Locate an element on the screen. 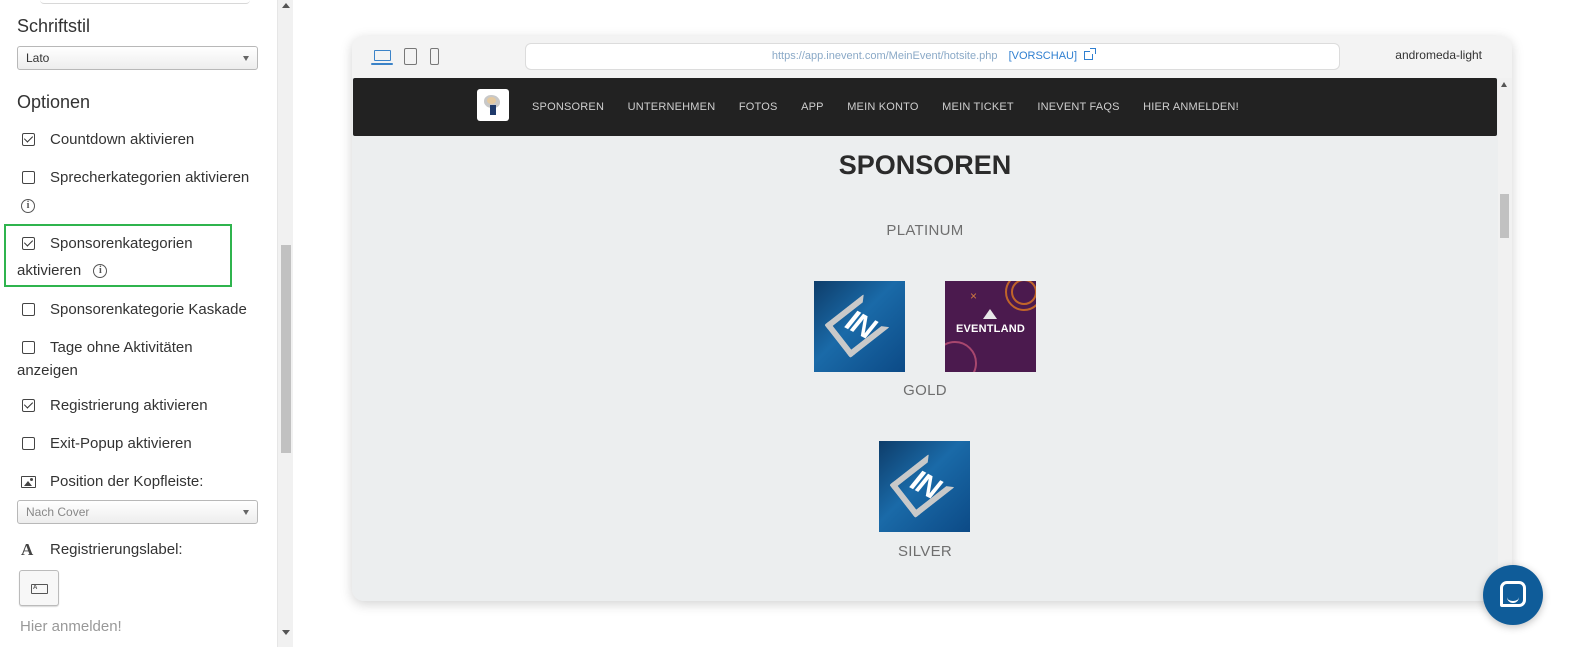 The height and width of the screenshot is (647, 1593). sponsor-logo-eventland: × EVENTLAND is located at coordinates (990, 326).